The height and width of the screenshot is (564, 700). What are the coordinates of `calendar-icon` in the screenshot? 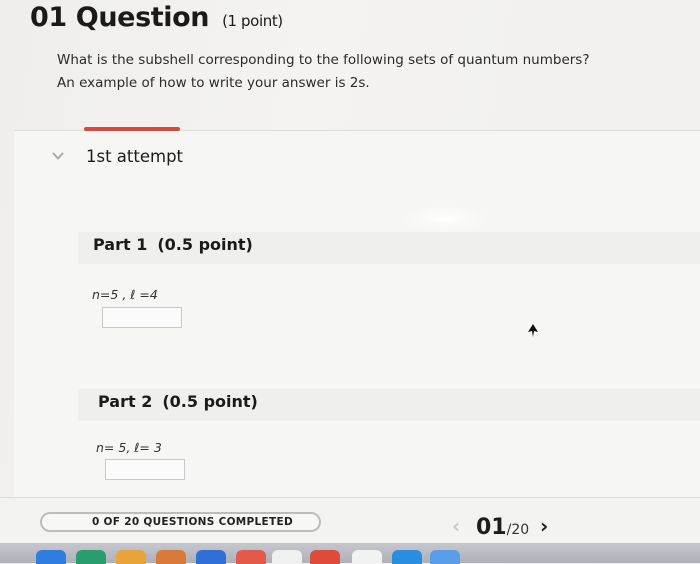 It's located at (325, 557).